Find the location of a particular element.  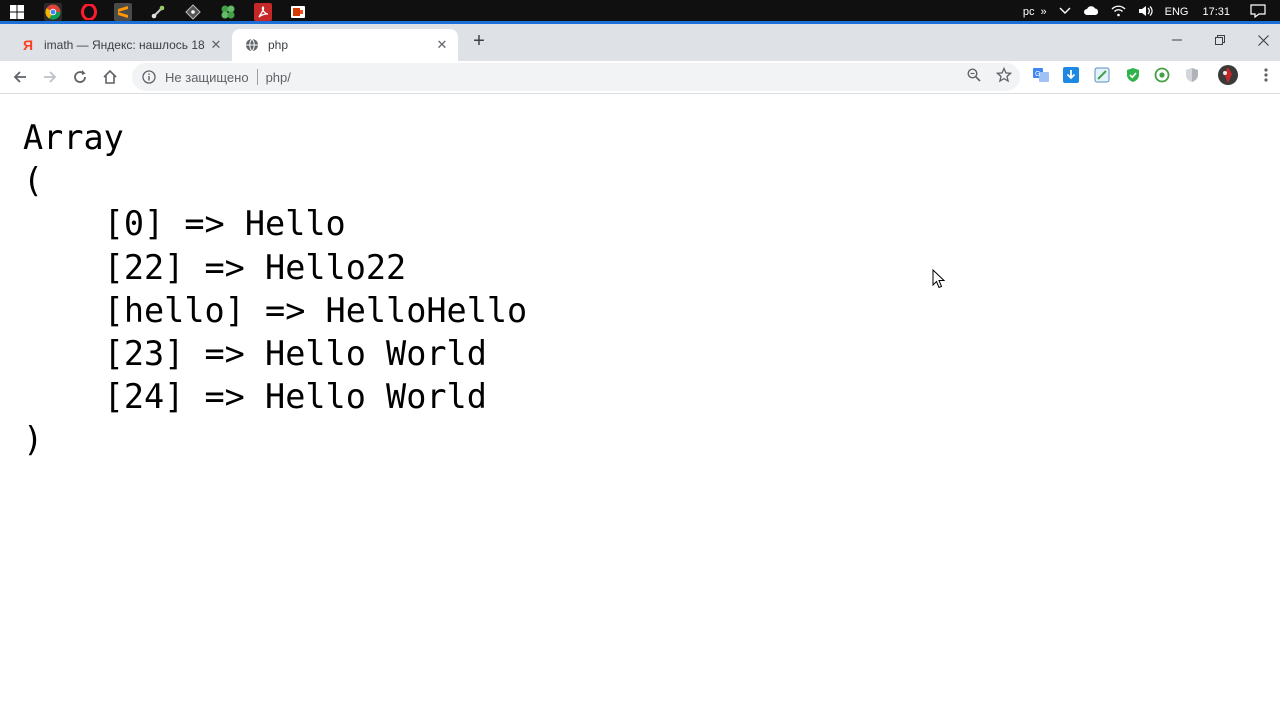

output-line: ) is located at coordinates (33, 440).